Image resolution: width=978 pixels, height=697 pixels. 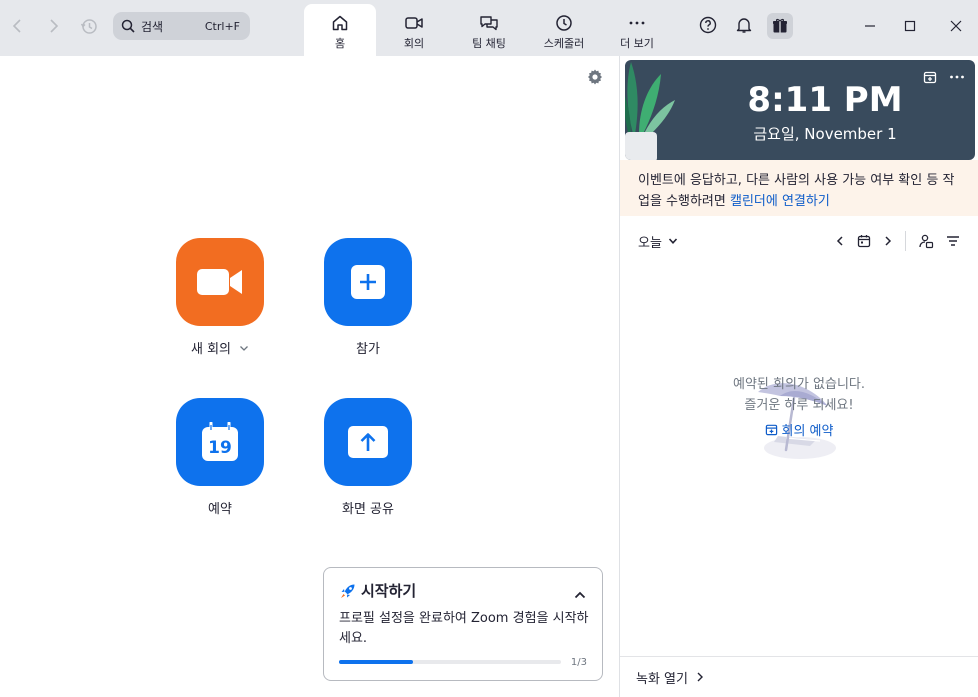 What do you see at coordinates (807, 431) in the screenshot?
I see `schedule-meeting-label: 회의 예약` at bounding box center [807, 431].